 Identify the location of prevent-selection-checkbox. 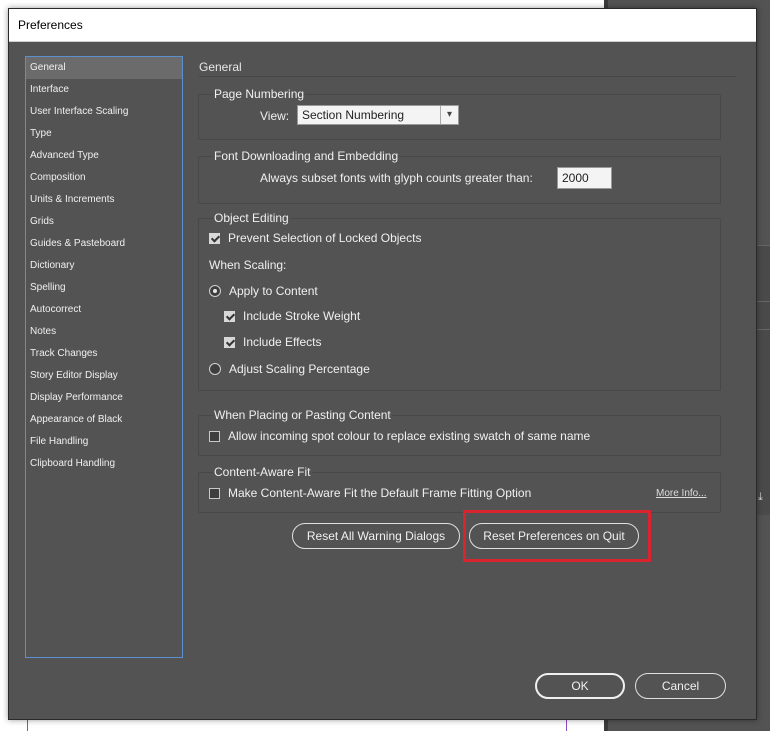
(214, 238).